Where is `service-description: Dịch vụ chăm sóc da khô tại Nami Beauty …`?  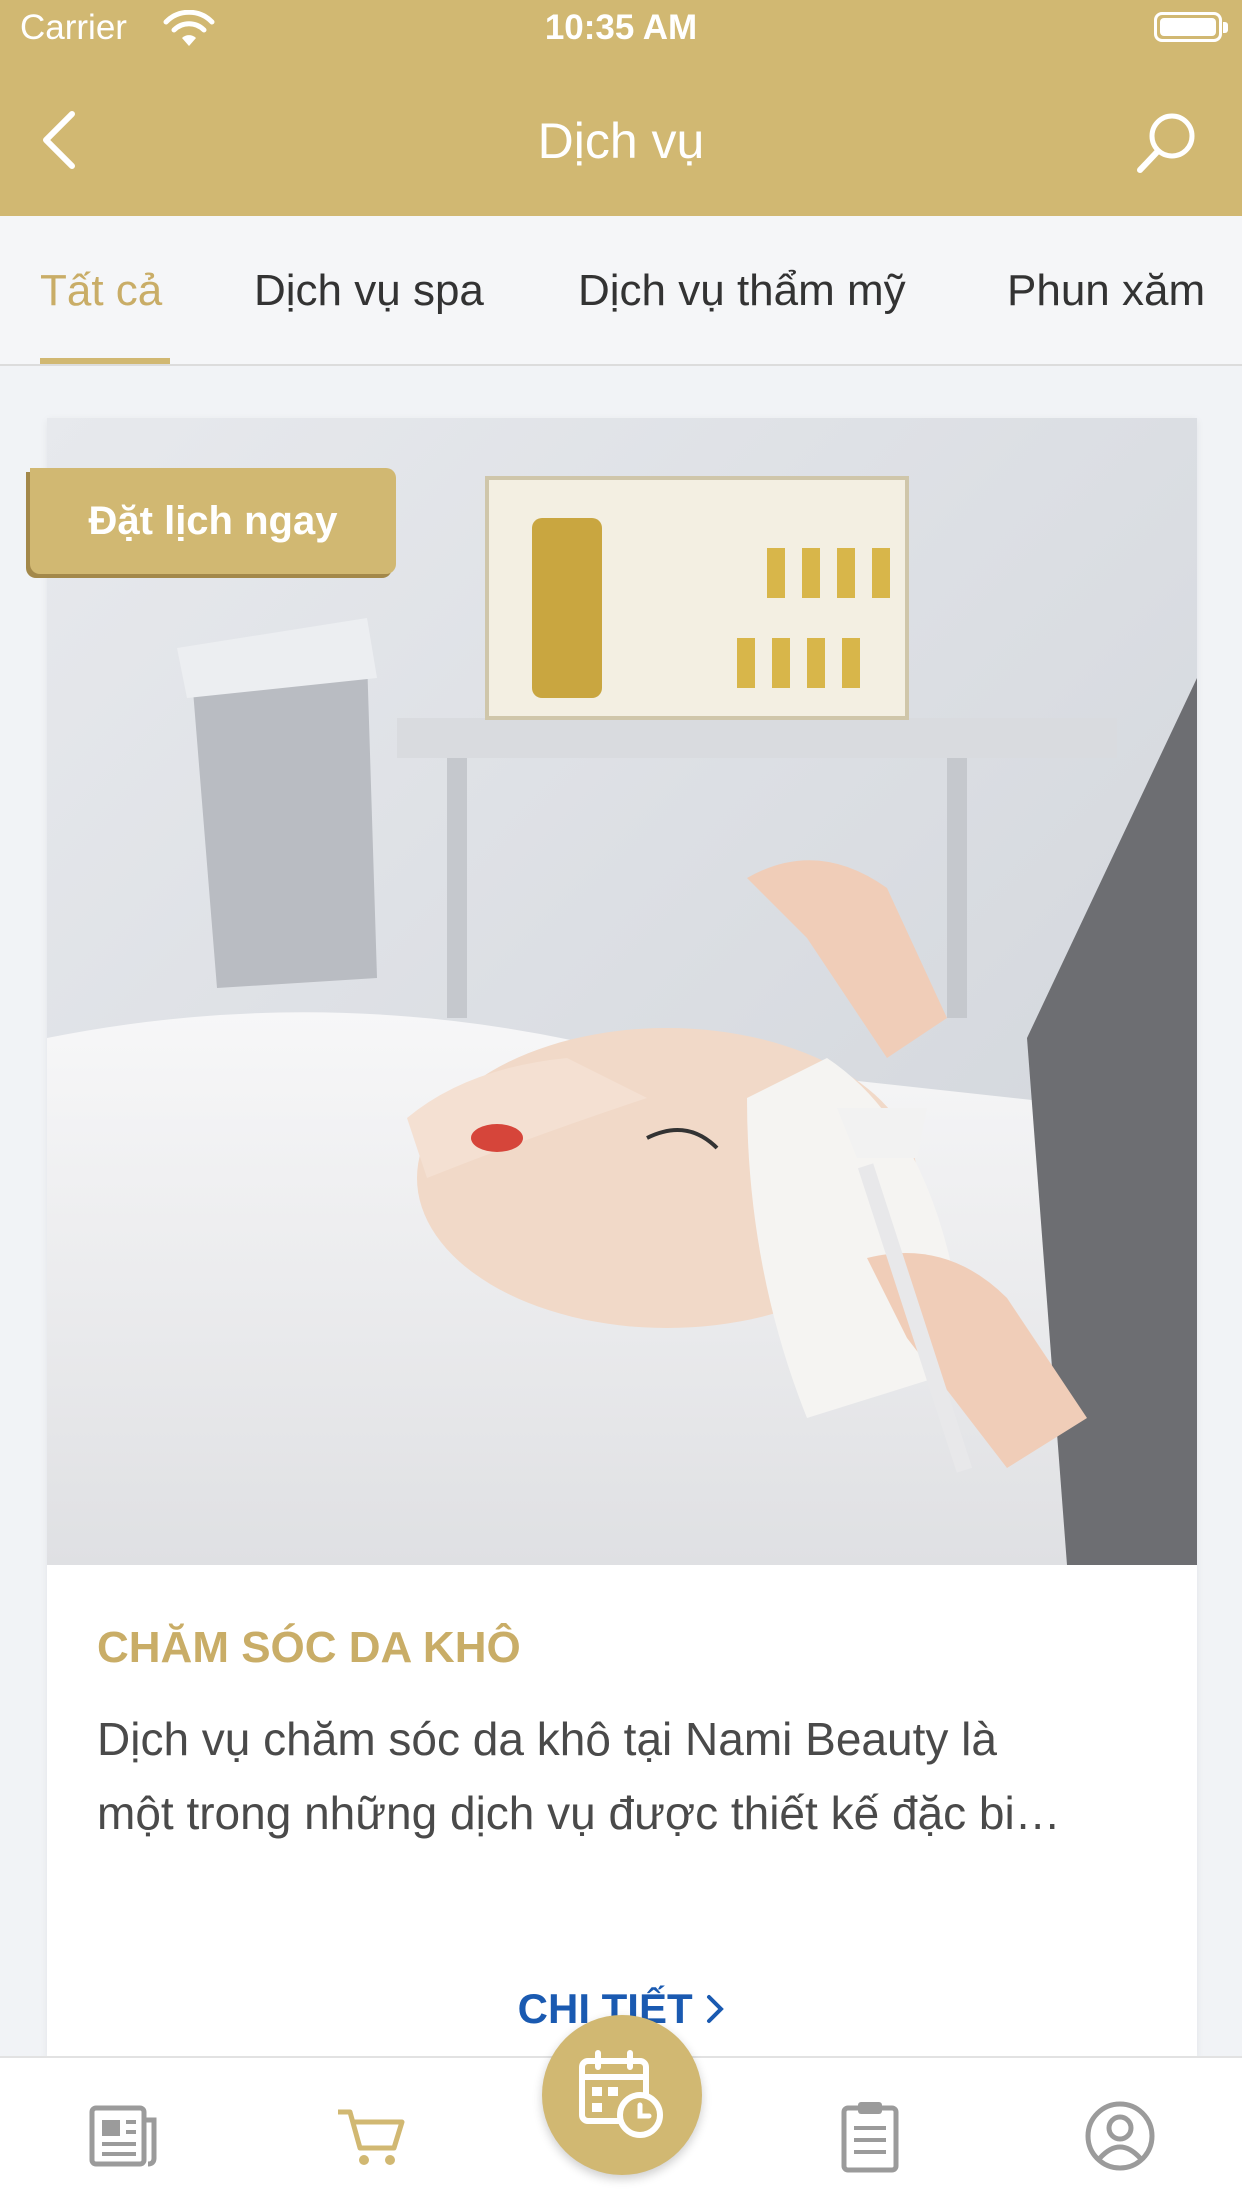
service-description: Dịch vụ chăm sóc da khô tại Nami Beauty … is located at coordinates (627, 1776).